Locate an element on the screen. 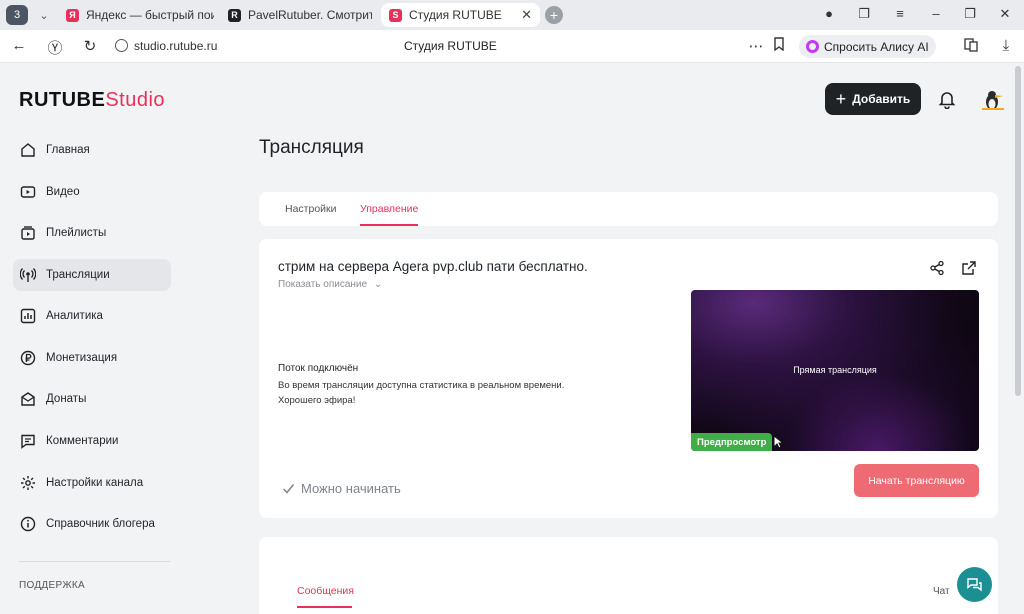 This screenshot has height=614, width=1024. sidebar-item-label: Донаты is located at coordinates (66, 399).